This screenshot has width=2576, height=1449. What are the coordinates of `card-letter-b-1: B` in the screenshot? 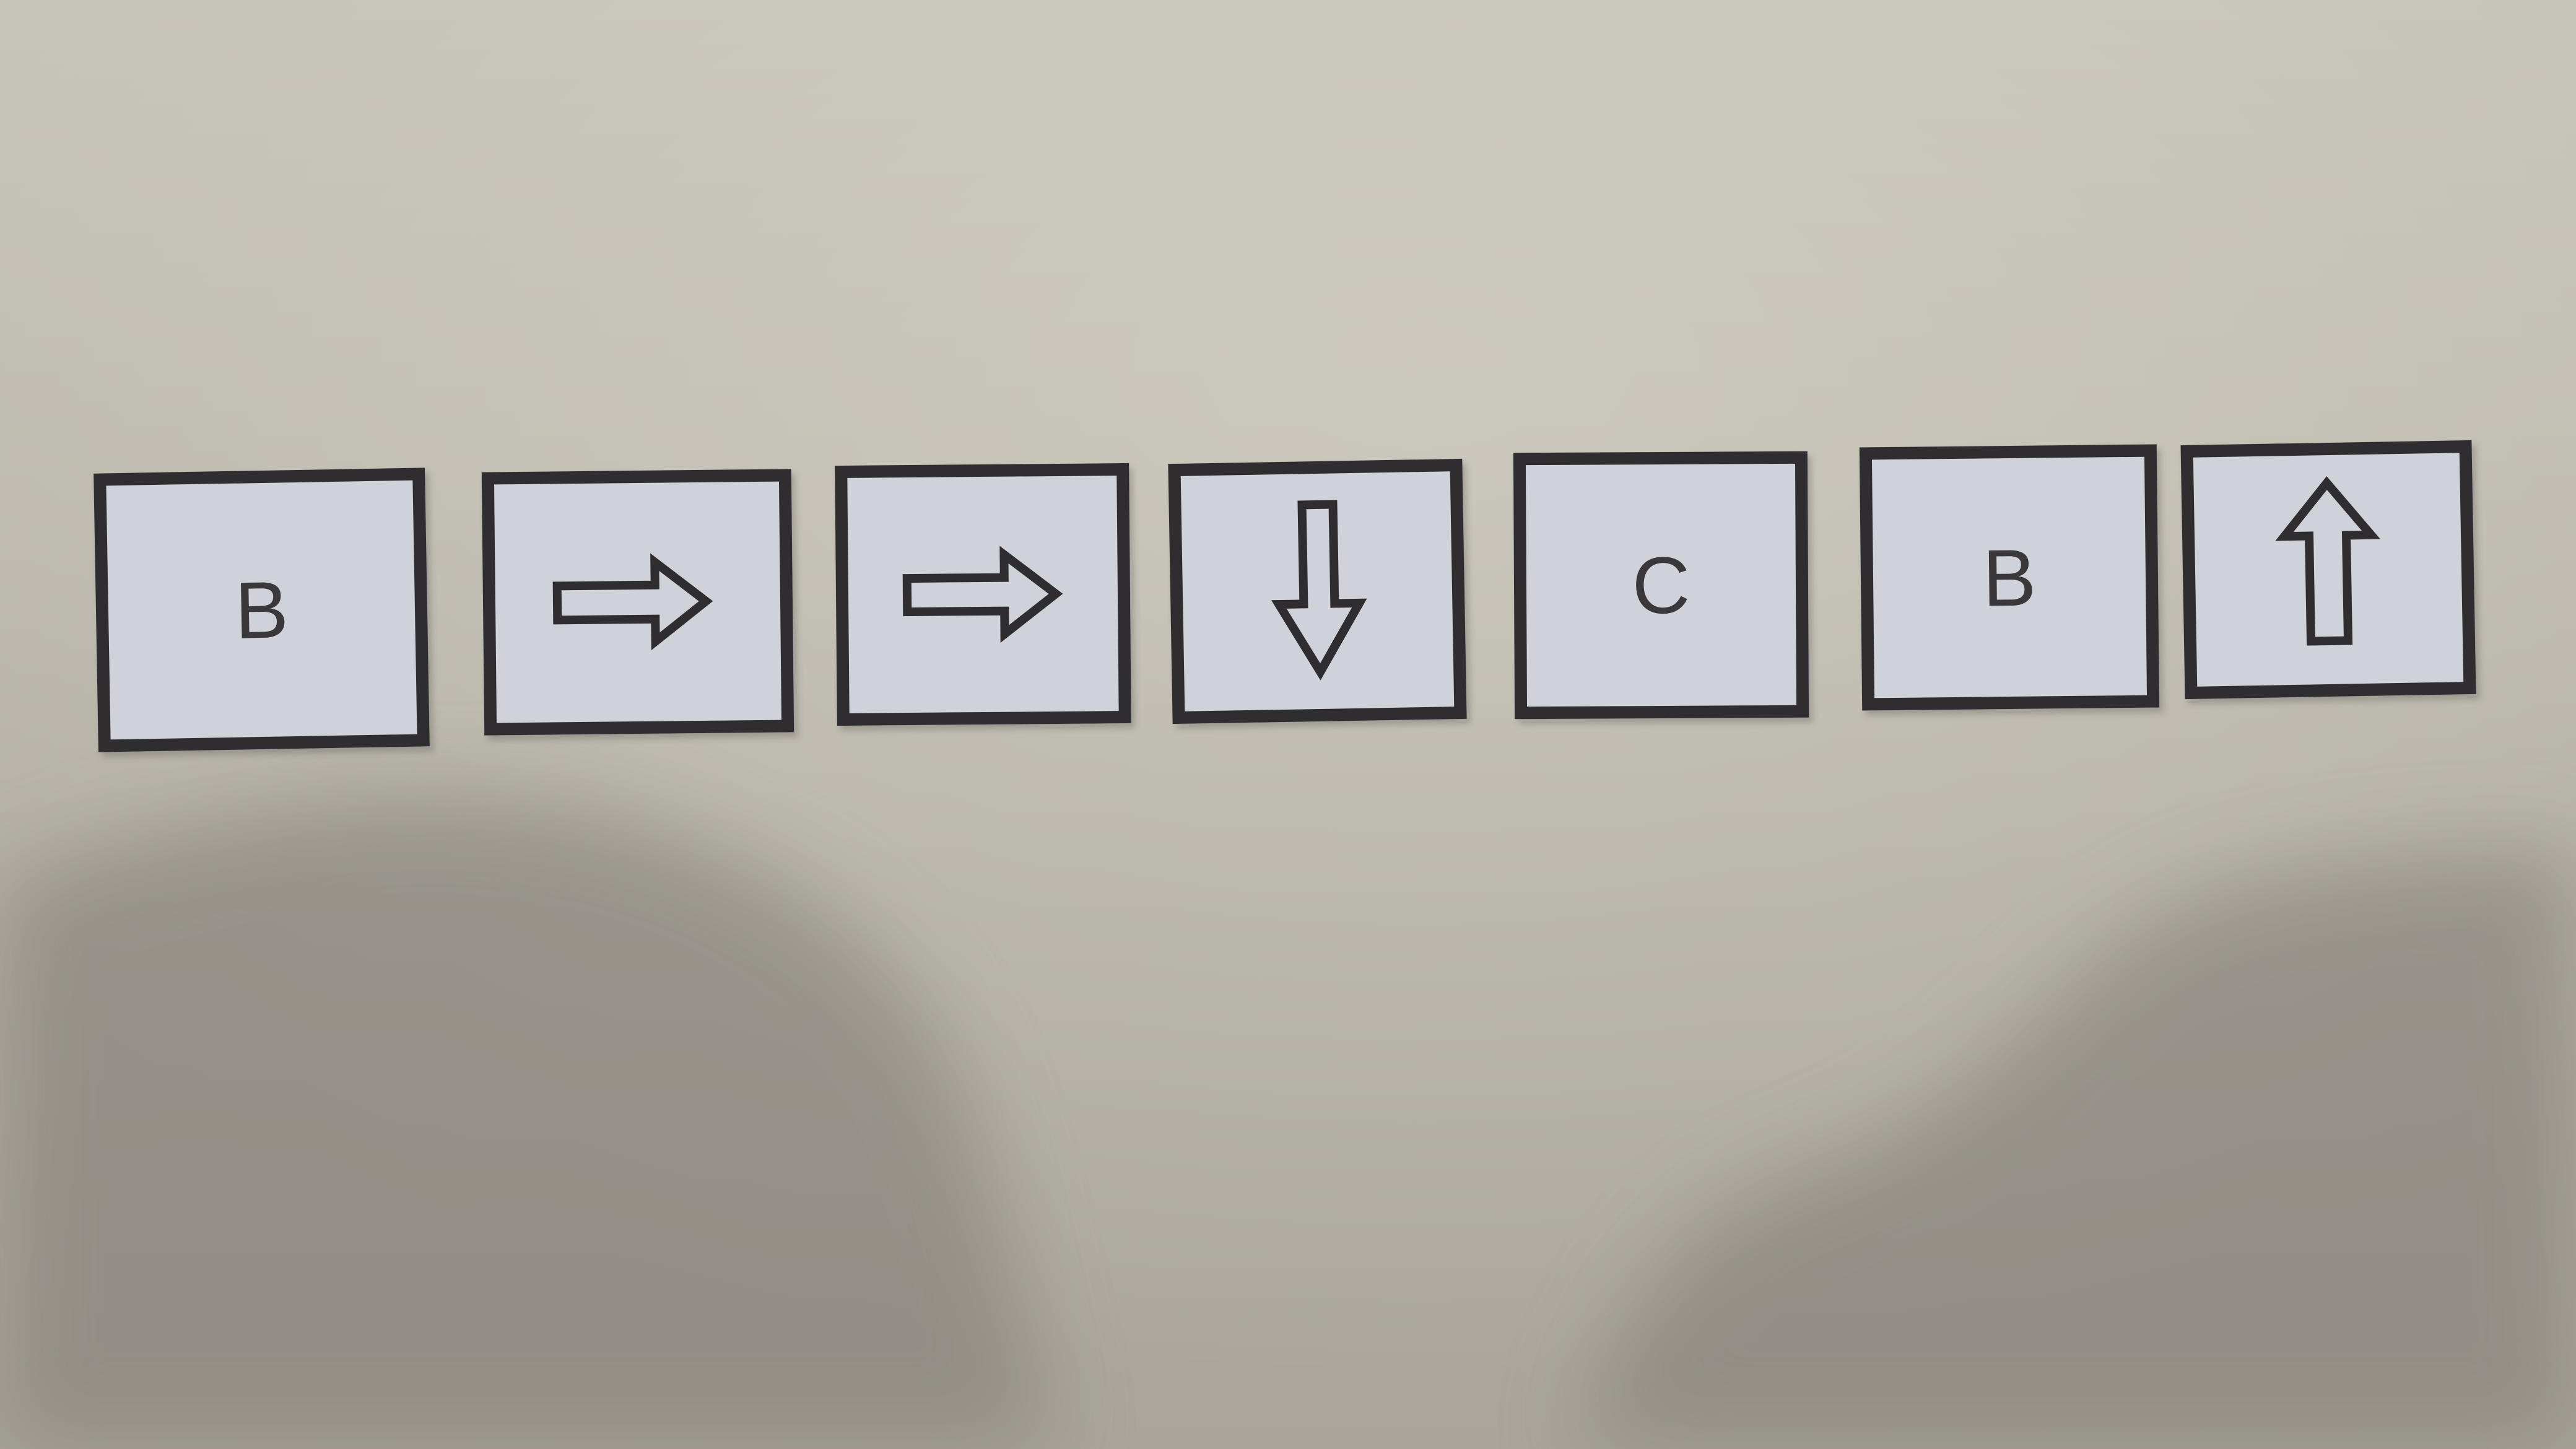 It's located at (262, 610).